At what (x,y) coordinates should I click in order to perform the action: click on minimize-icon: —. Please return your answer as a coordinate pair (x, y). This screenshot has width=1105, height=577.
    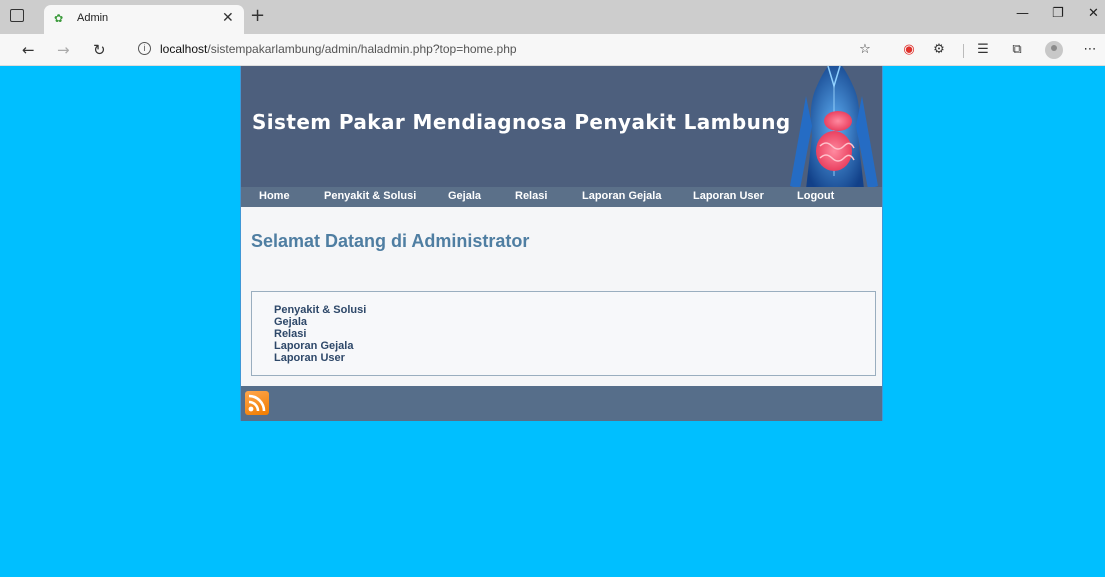
    Looking at the image, I should click on (1022, 13).